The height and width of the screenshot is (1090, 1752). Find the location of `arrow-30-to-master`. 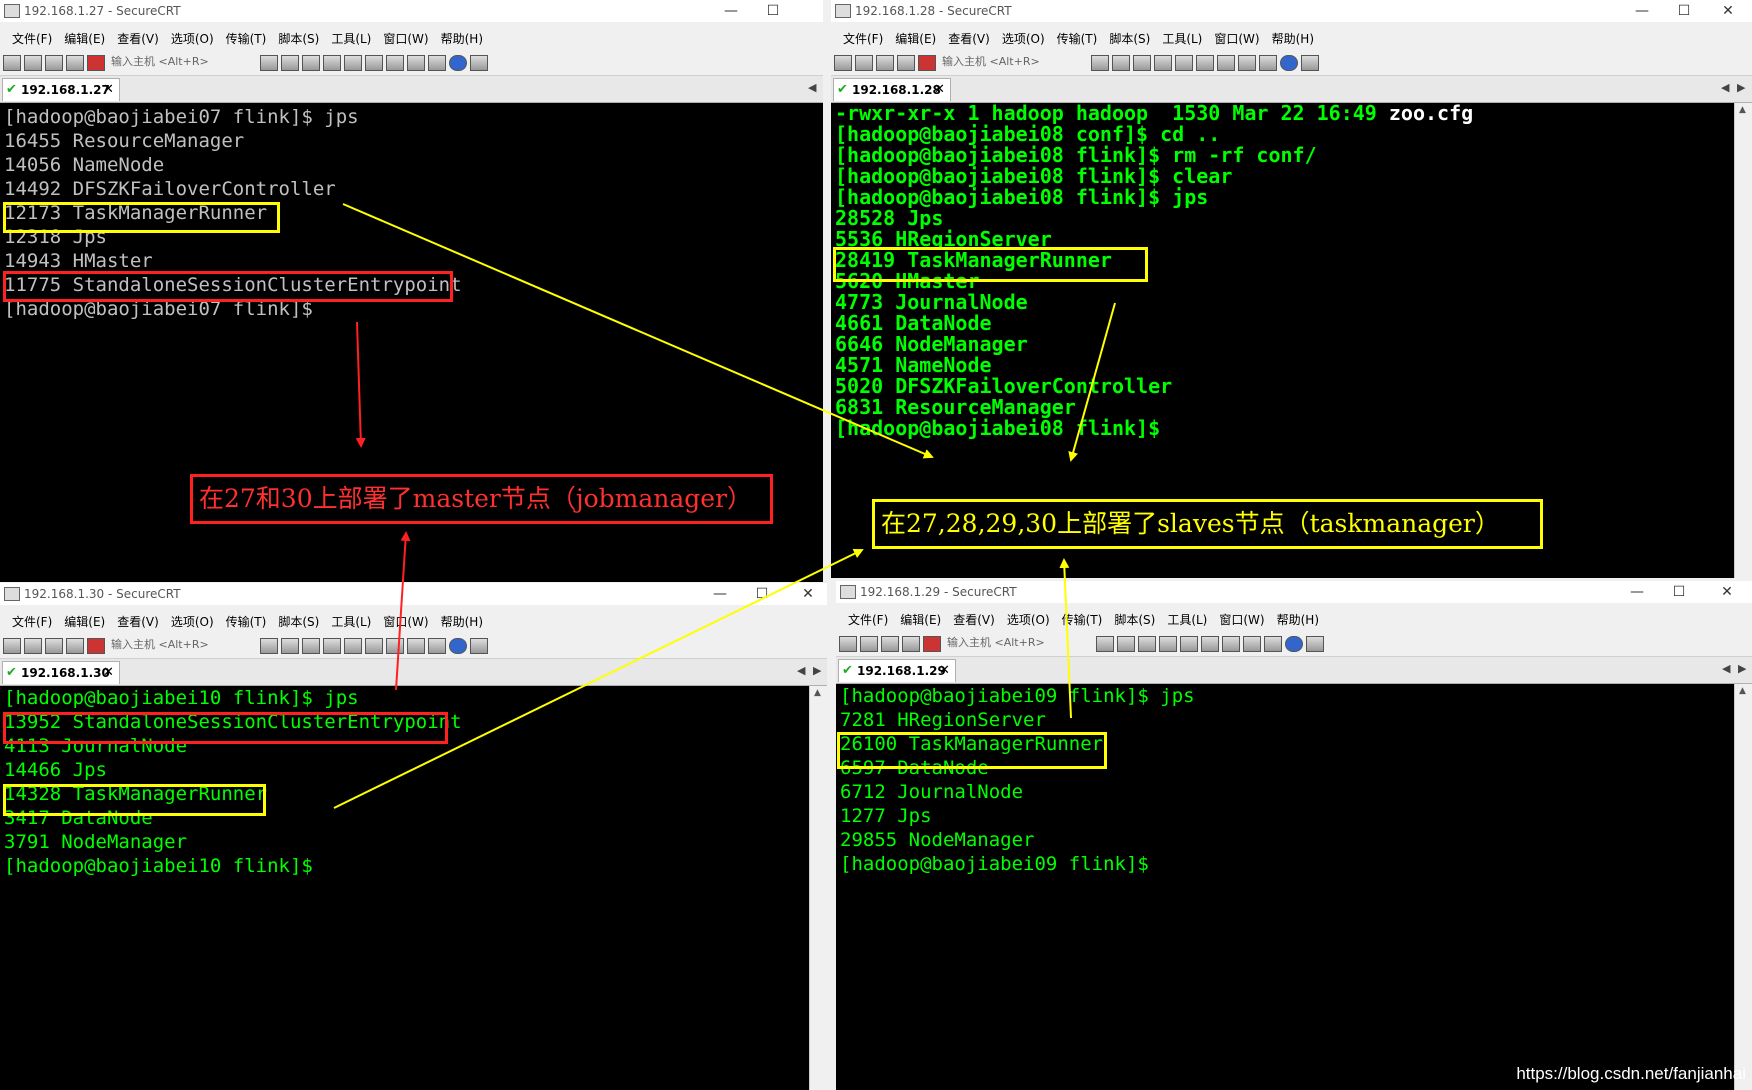

arrow-30-to-master is located at coordinates (403, 611).